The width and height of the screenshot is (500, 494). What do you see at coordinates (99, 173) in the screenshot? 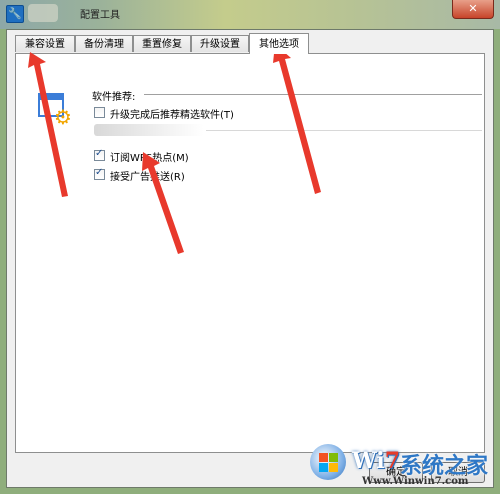
I see `accept-ads-checkbox` at bounding box center [99, 173].